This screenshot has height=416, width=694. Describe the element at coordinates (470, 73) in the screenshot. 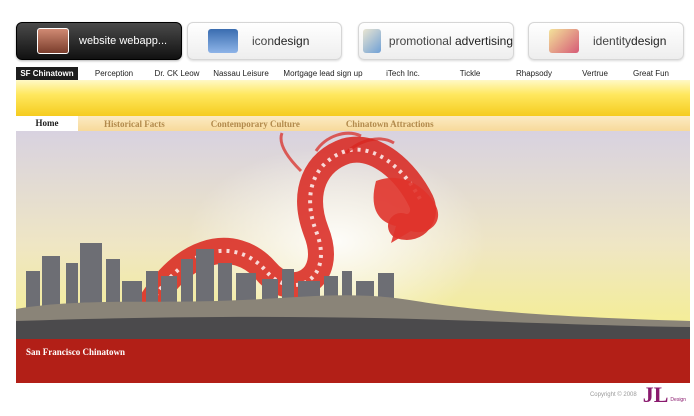

I see `nav-item-tickle: Tickle` at that location.